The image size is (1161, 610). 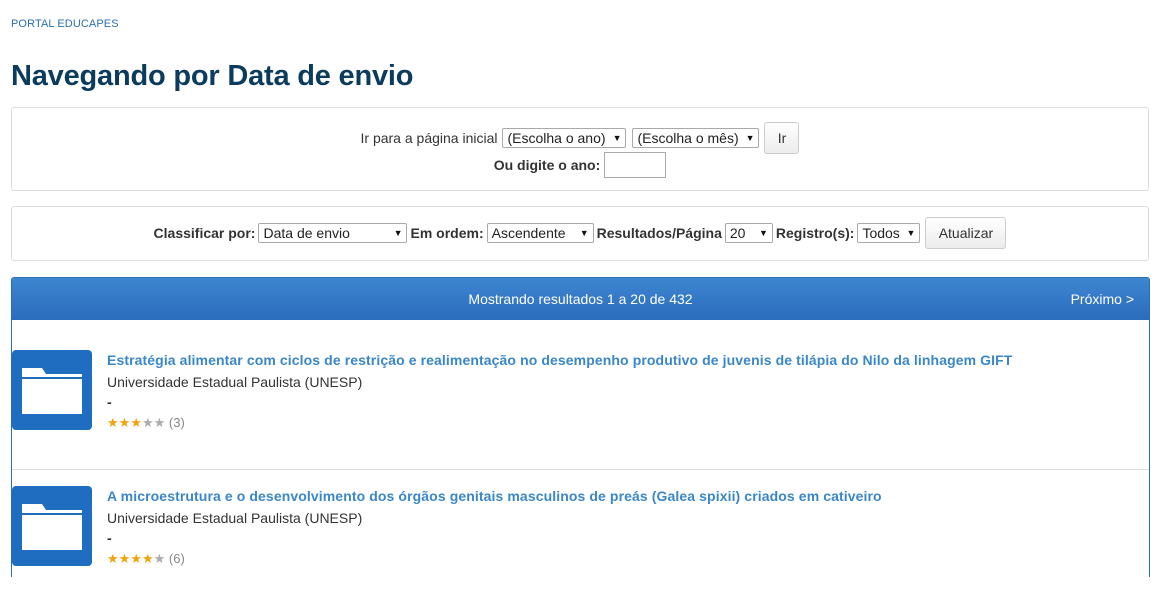 What do you see at coordinates (429, 138) in the screenshot?
I see `jump-label: Ir para a página inicial` at bounding box center [429, 138].